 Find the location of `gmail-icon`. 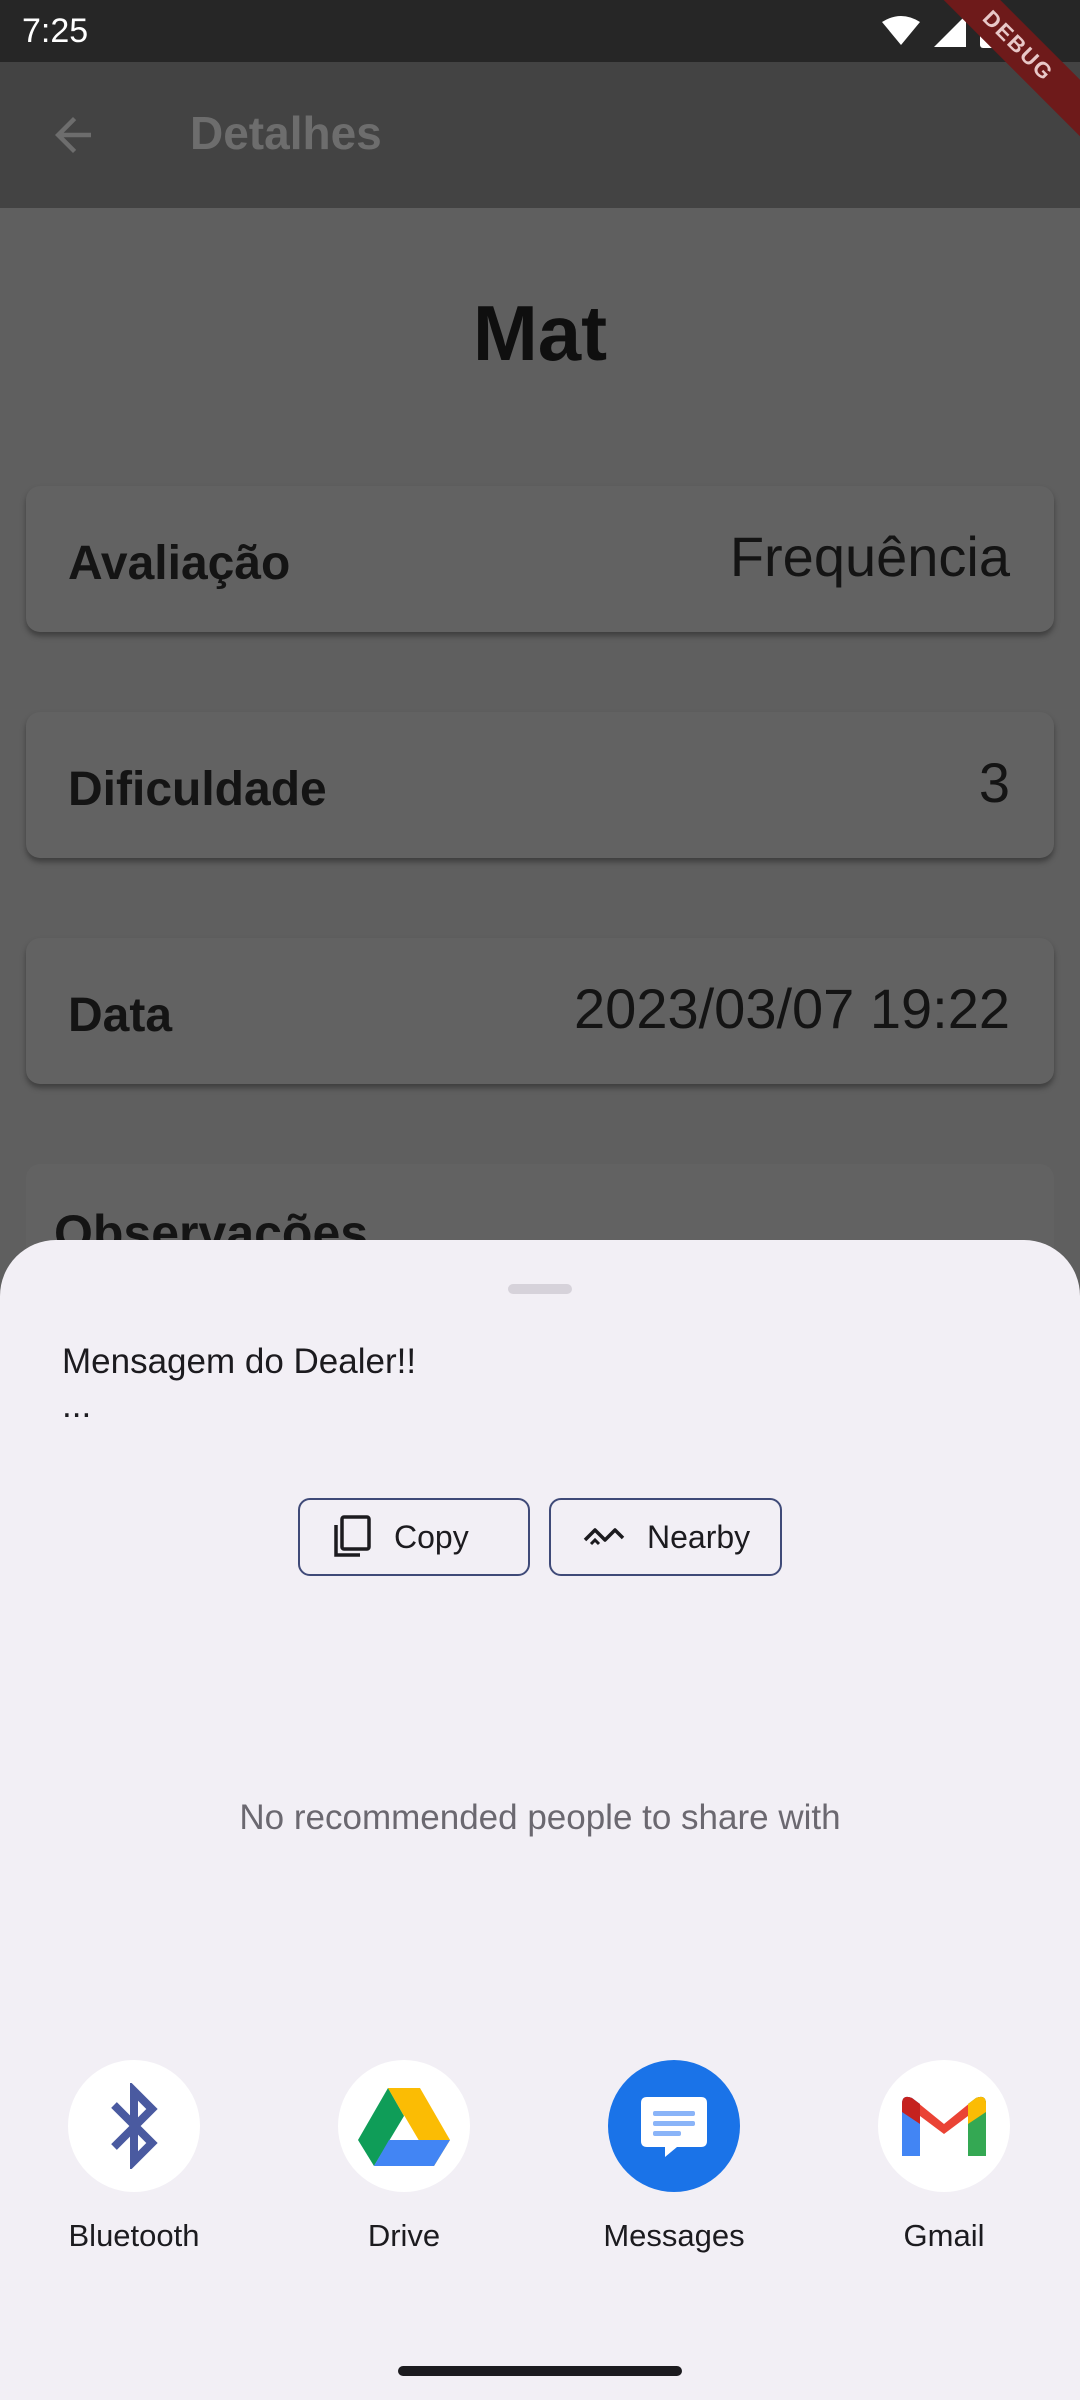

gmail-icon is located at coordinates (944, 2126).